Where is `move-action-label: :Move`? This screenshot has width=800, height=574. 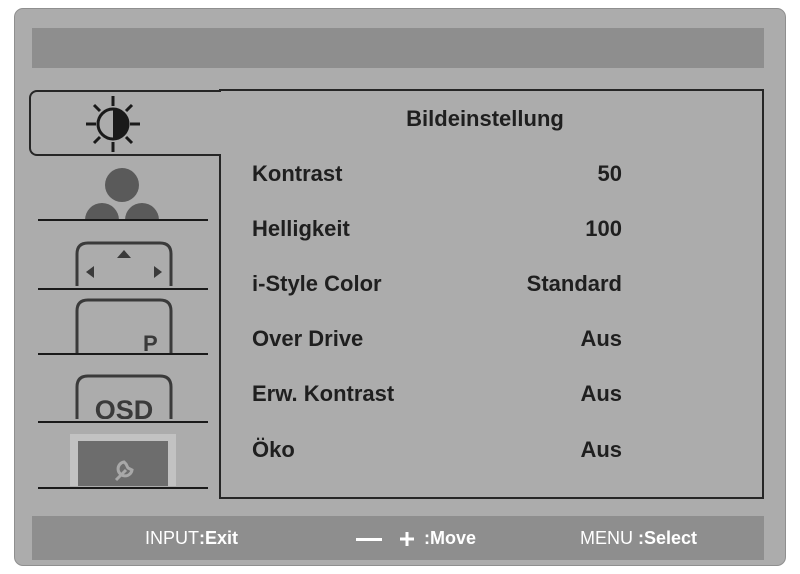 move-action-label: :Move is located at coordinates (450, 538).